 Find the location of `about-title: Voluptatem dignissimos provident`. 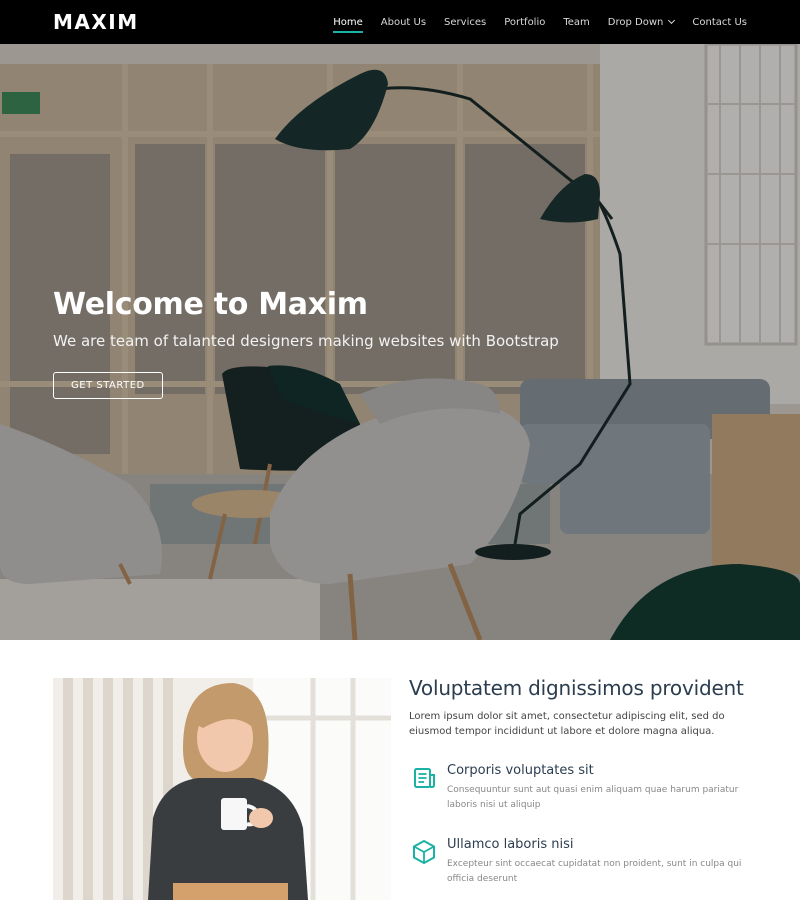

about-title: Voluptatem dignissimos provident is located at coordinates (576, 688).